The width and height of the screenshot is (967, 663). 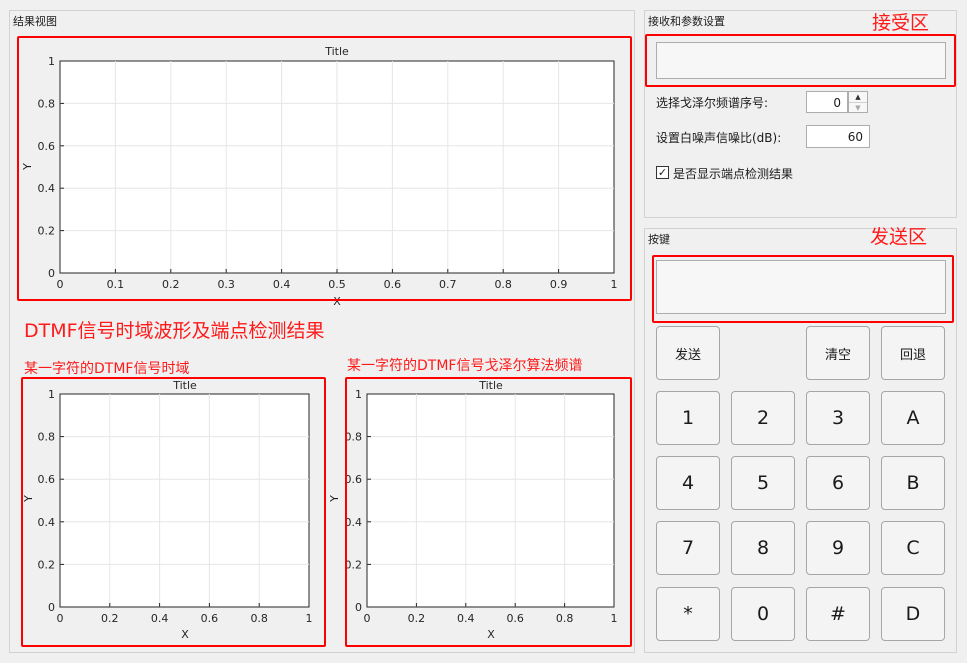 What do you see at coordinates (763, 483) in the screenshot?
I see `key-button-5: 5` at bounding box center [763, 483].